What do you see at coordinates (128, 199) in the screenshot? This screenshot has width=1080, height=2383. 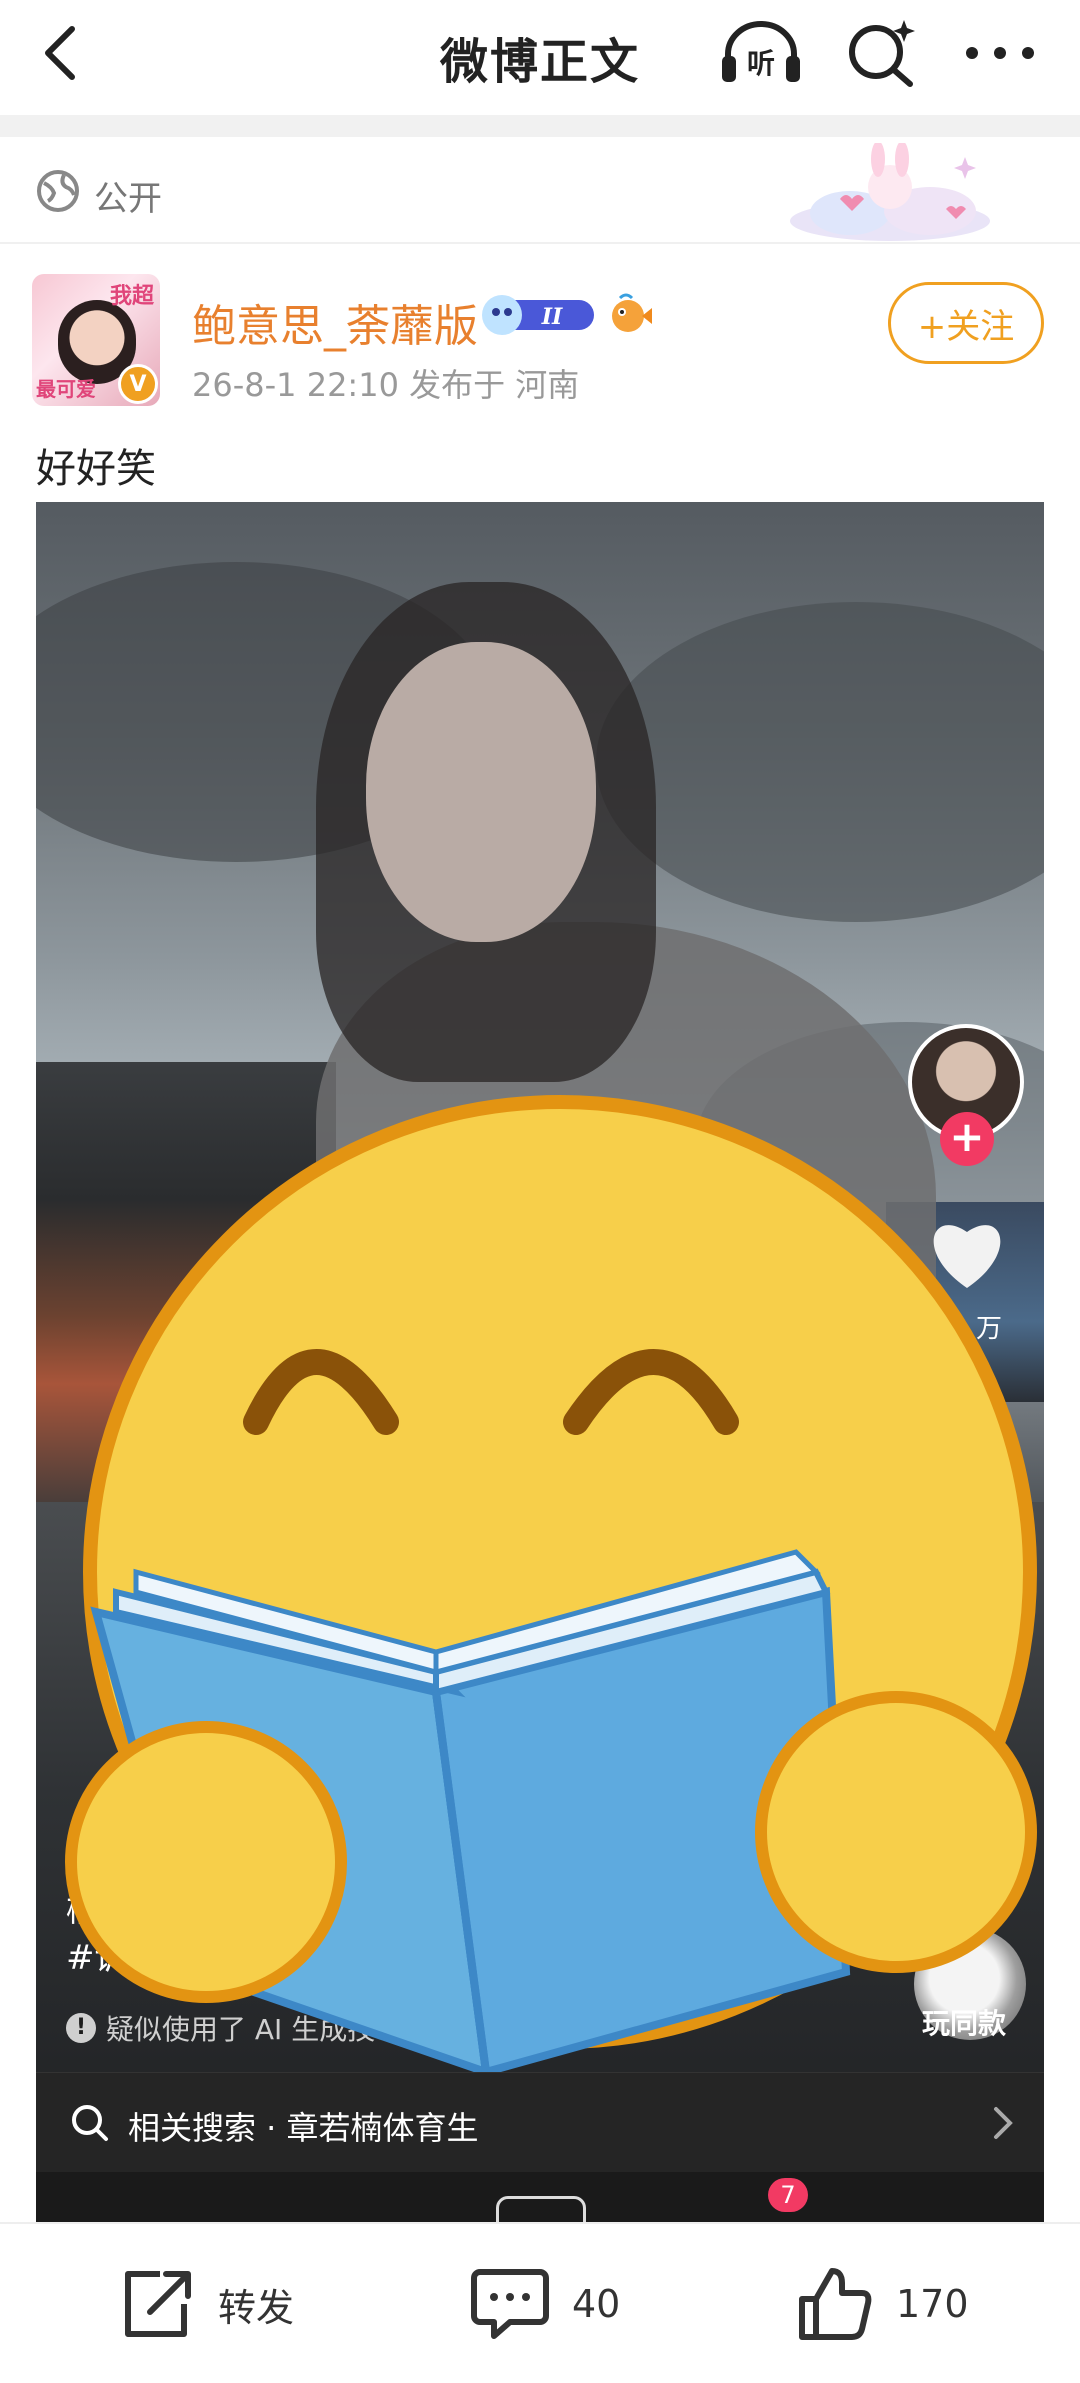 I see `visibility-label: 公开` at bounding box center [128, 199].